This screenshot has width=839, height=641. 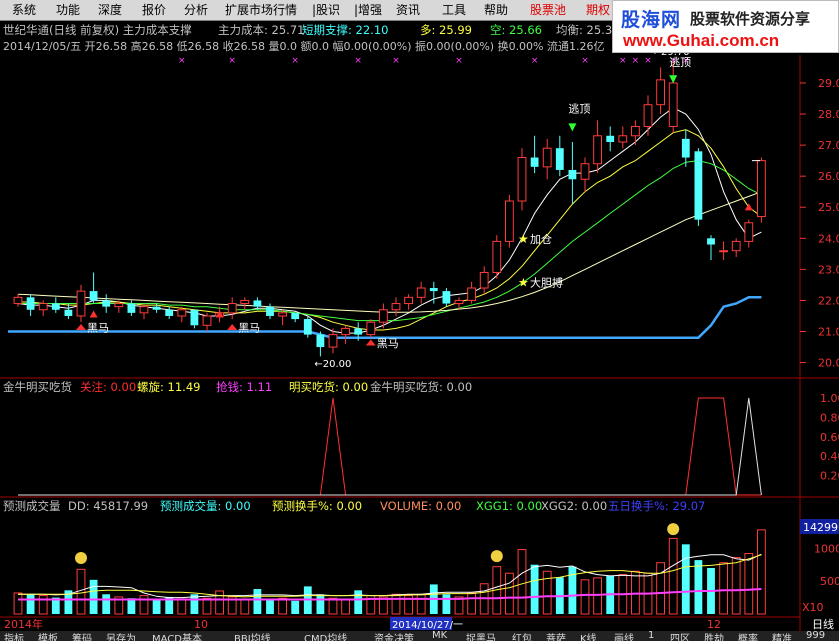 What do you see at coordinates (828, 176) in the screenshot?
I see `ytick-label: 26.00` at bounding box center [828, 176].